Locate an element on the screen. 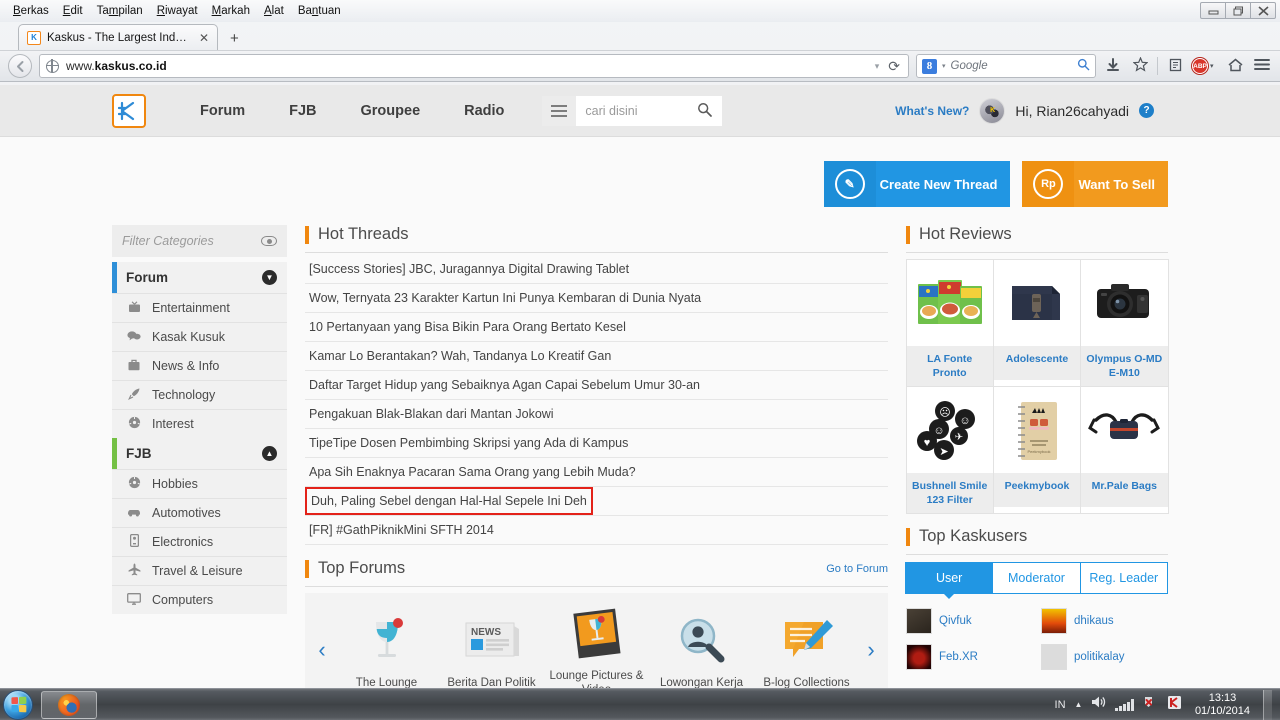 This screenshot has height=720, width=1280. forum-item-lounge-pictures-video: Lounge Pictures & Video is located at coordinates (596, 645).